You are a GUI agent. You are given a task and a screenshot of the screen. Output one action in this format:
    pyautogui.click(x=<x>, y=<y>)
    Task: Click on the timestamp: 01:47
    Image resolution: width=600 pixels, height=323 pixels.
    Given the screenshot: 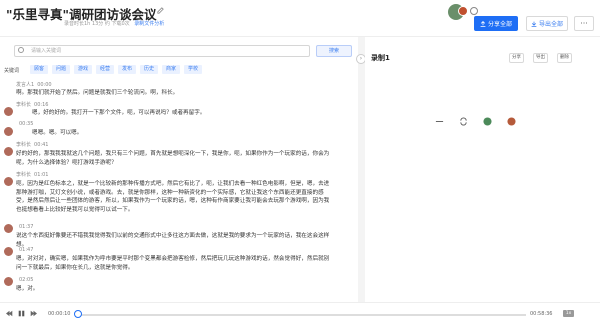 What is the action you would take?
    pyautogui.click(x=26, y=250)
    